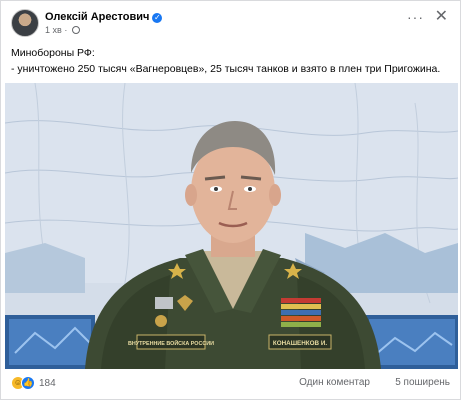 The image size is (461, 400). I want to click on medal-ribbons, so click(301, 312).